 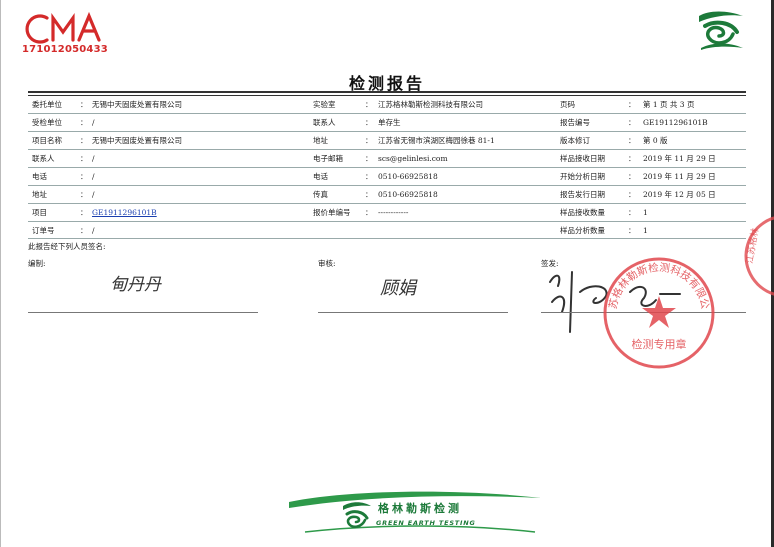 I want to click on label-quote-no: 报价单编号, so click(x=332, y=212).